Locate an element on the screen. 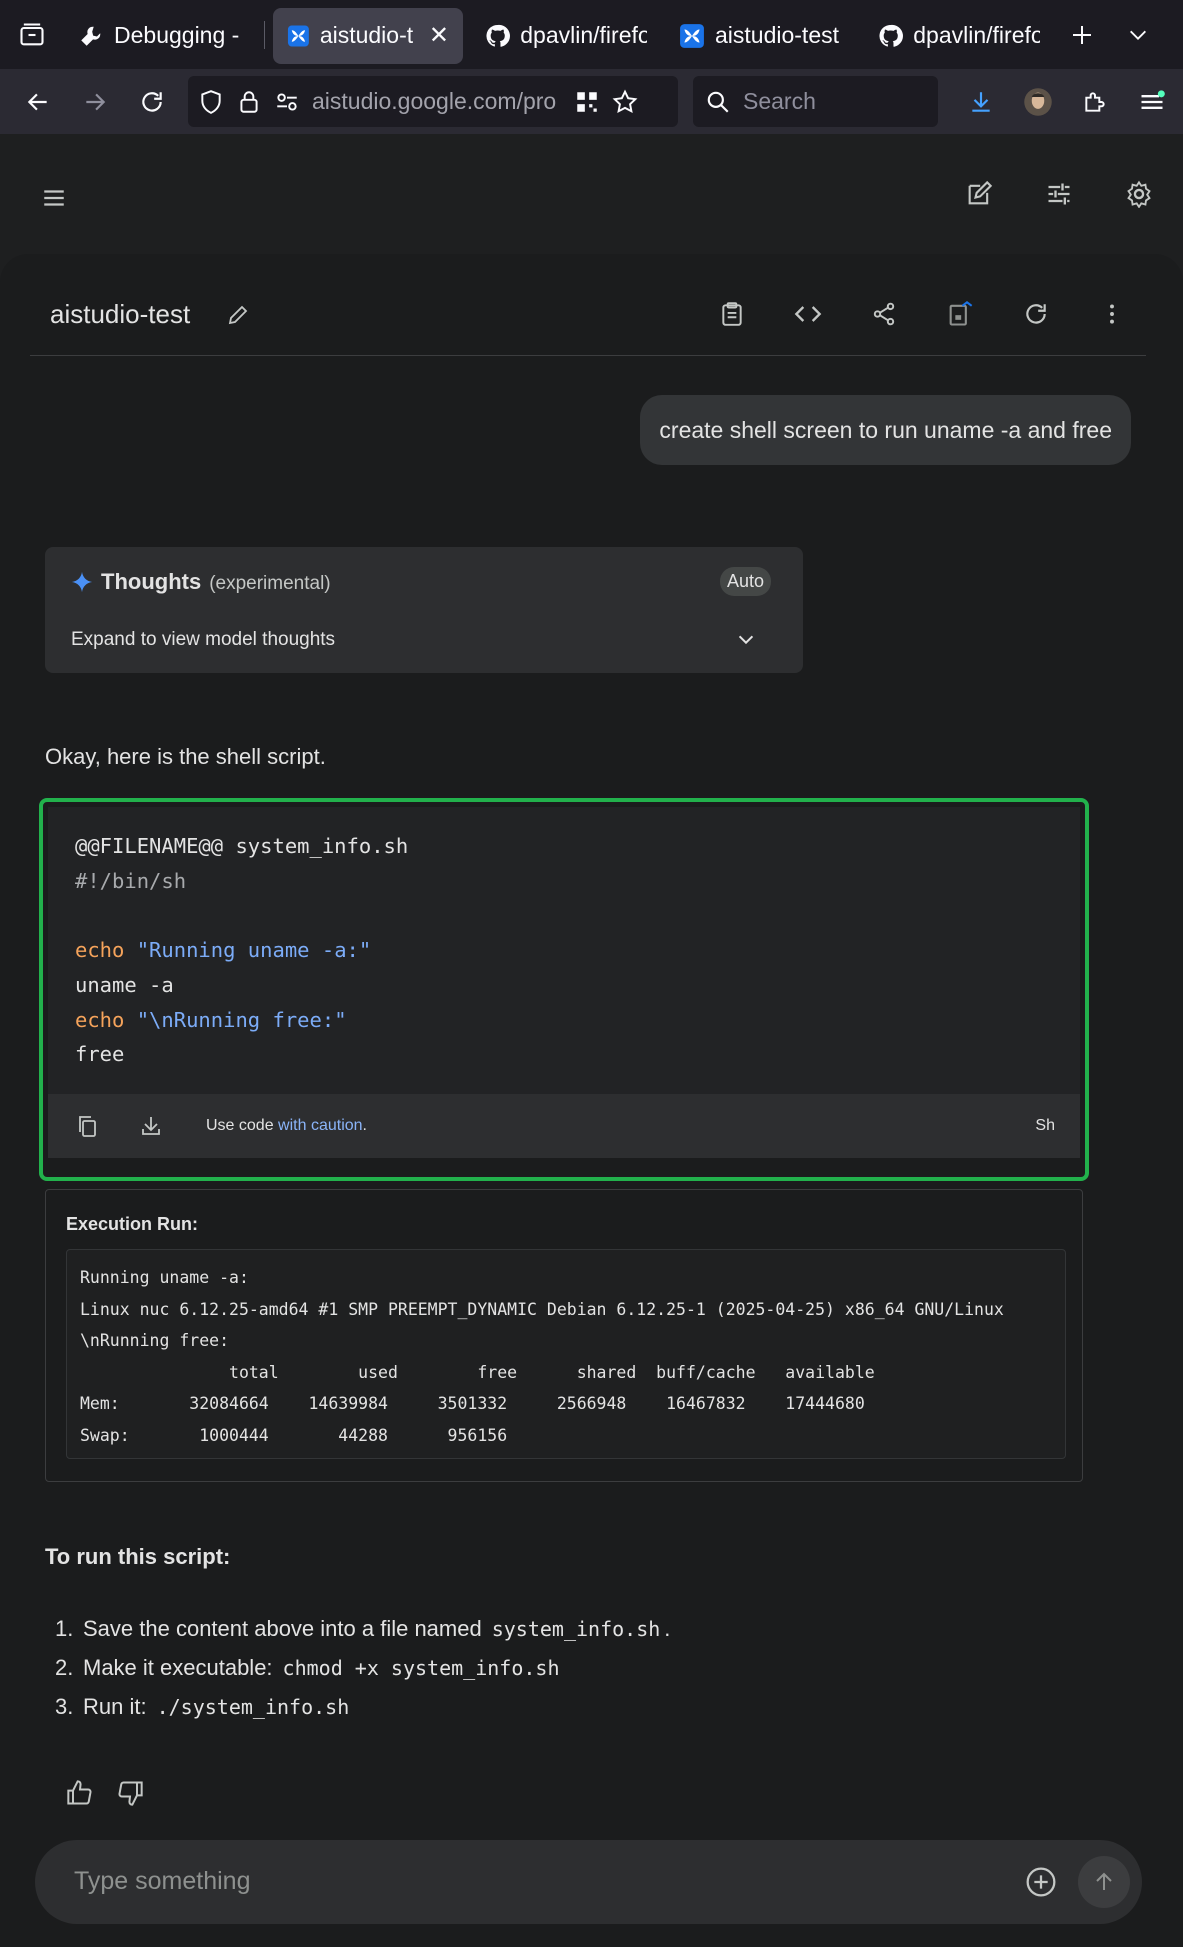  downloads-button is located at coordinates (980, 101).